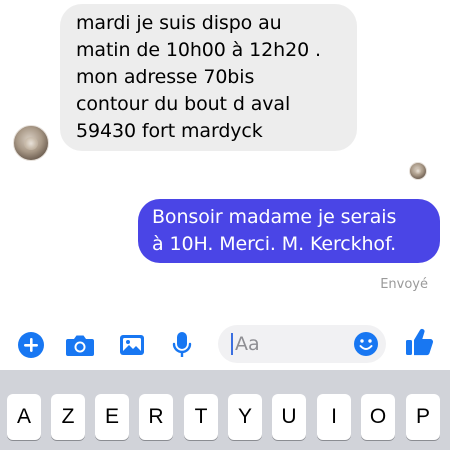 The height and width of the screenshot is (450, 450). Describe the element at coordinates (24, 417) in the screenshot. I see `key-a: A` at that location.